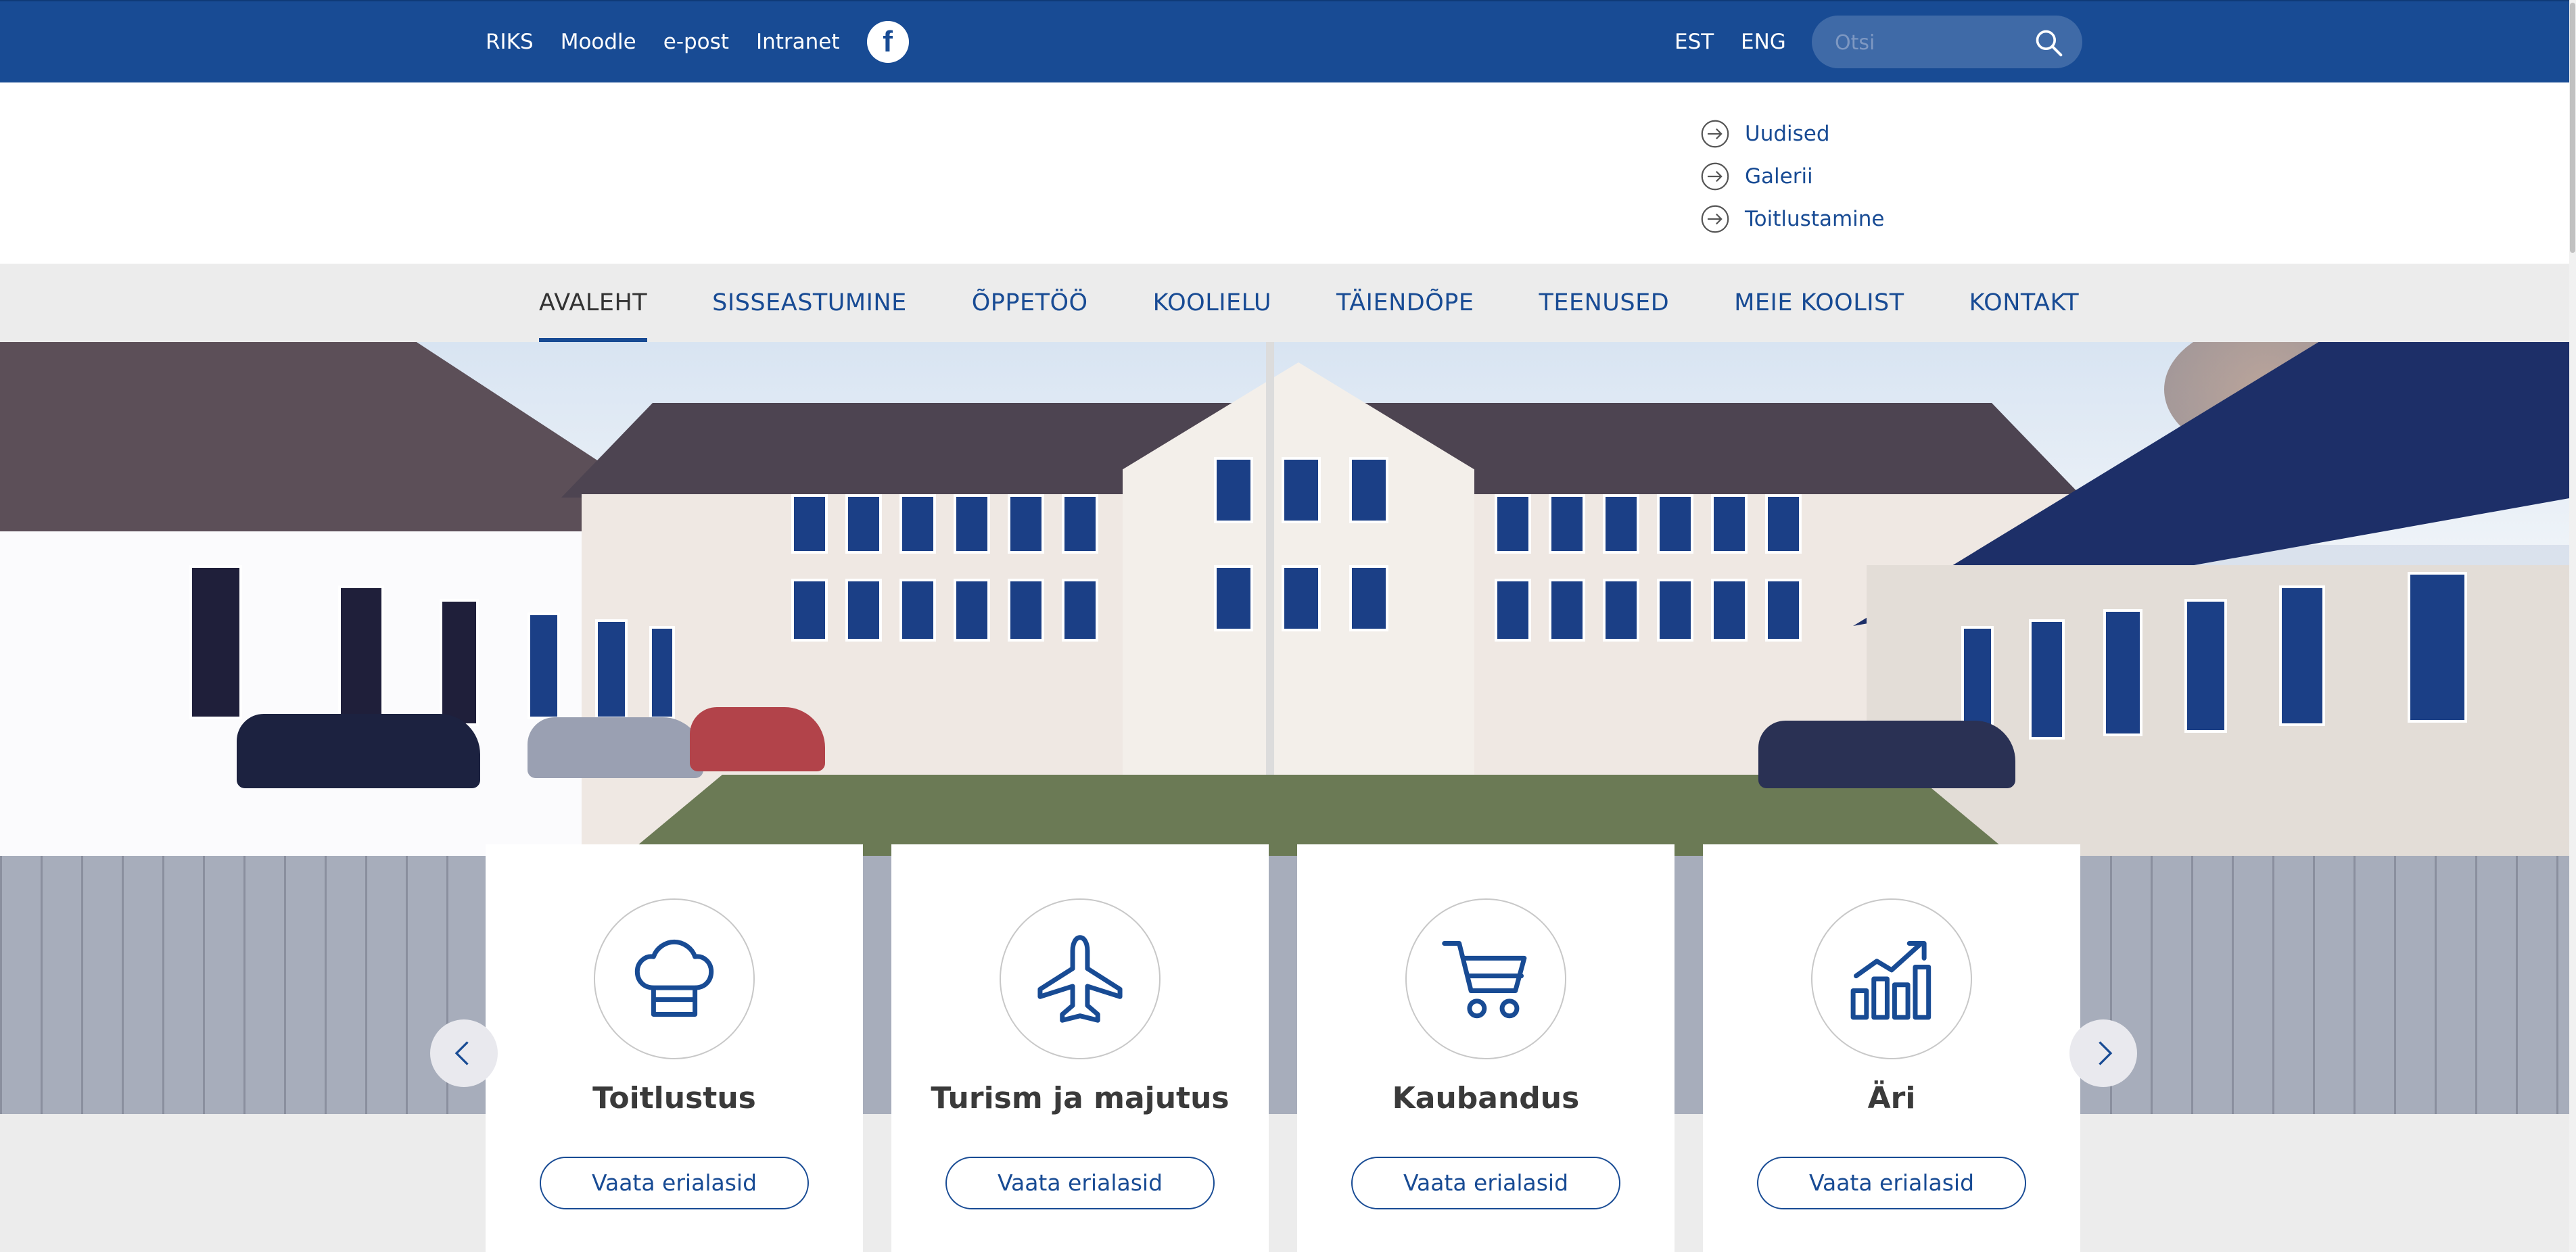 Image resolution: width=2576 pixels, height=1252 pixels. What do you see at coordinates (1815, 218) in the screenshot?
I see `quick-link-label: Toitlustamine` at bounding box center [1815, 218].